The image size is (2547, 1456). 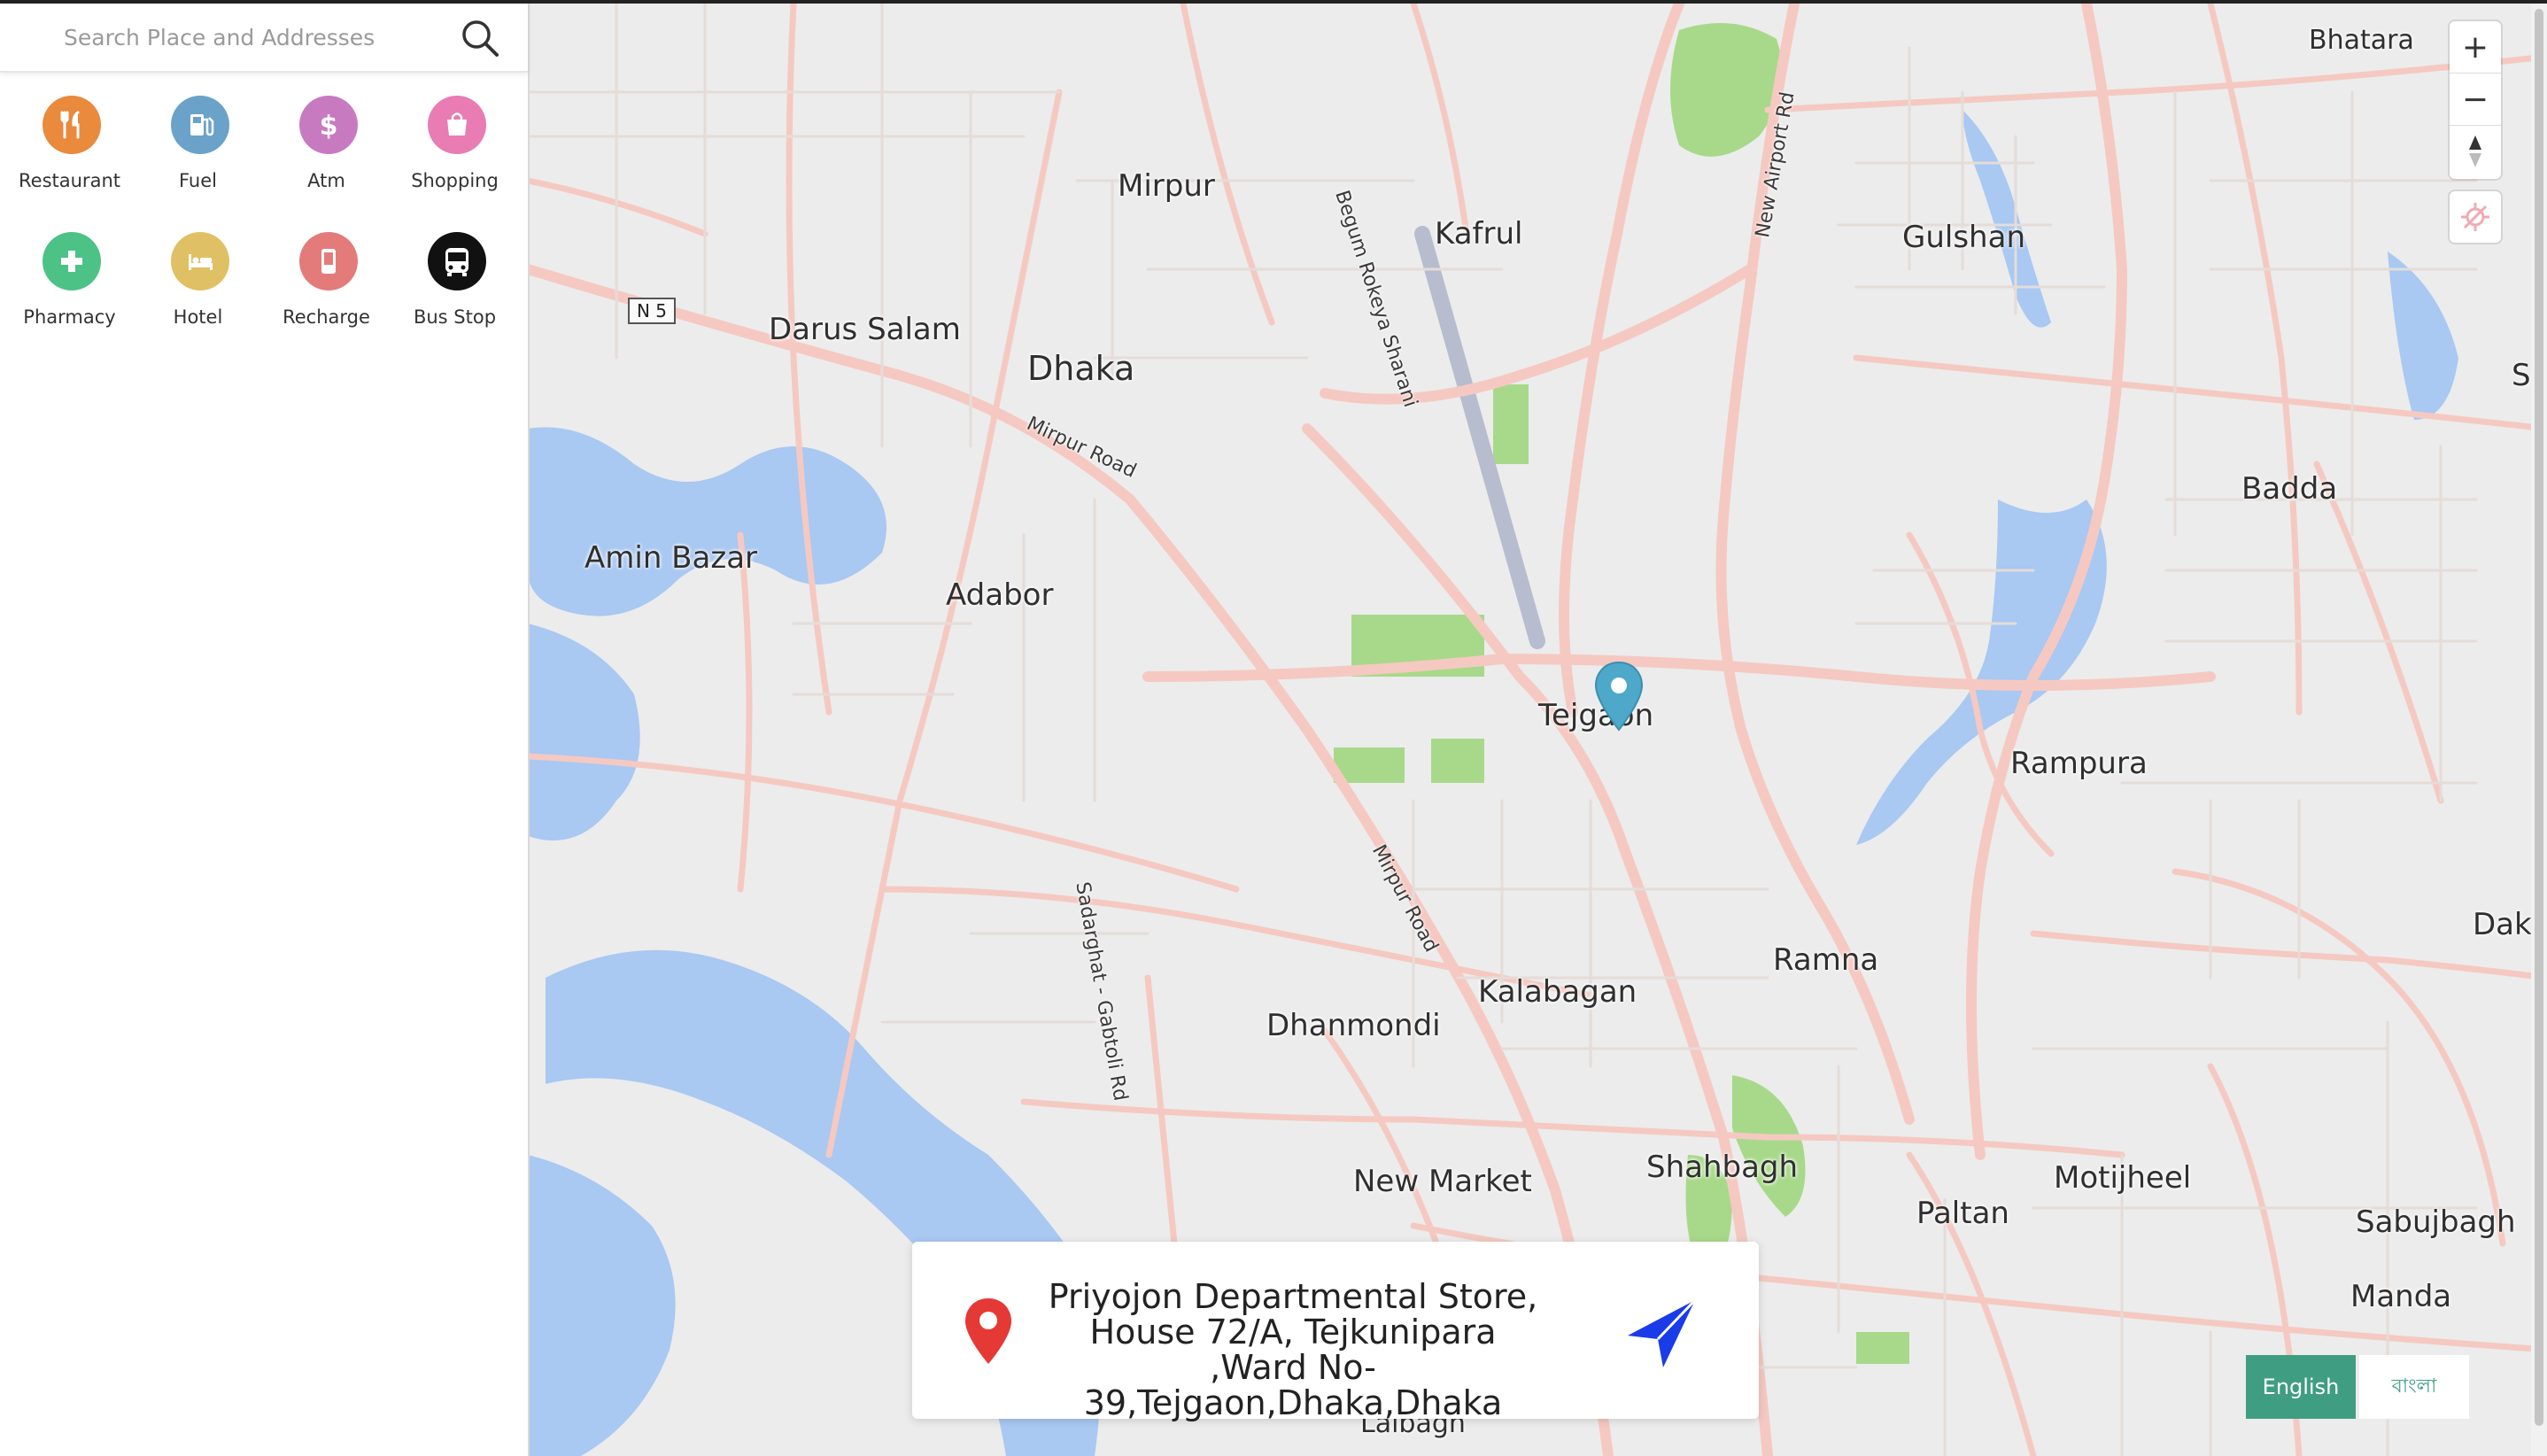 I want to click on fuel-icon, so click(x=200, y=125).